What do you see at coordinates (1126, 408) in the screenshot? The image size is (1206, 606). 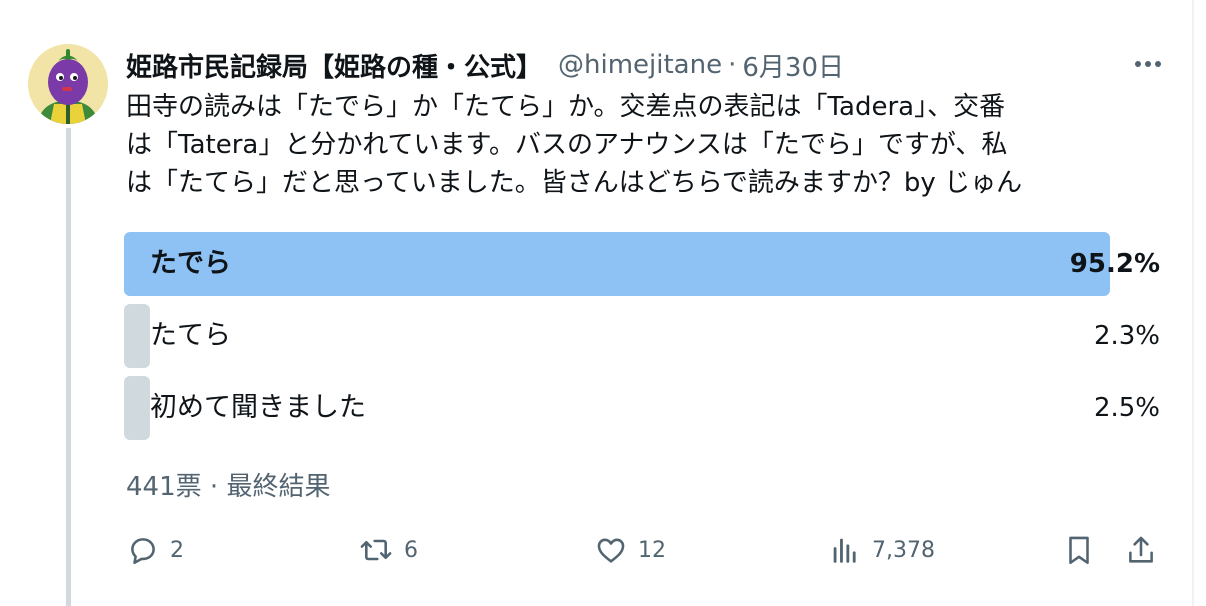 I see `poll-option-percent: 2.5%` at bounding box center [1126, 408].